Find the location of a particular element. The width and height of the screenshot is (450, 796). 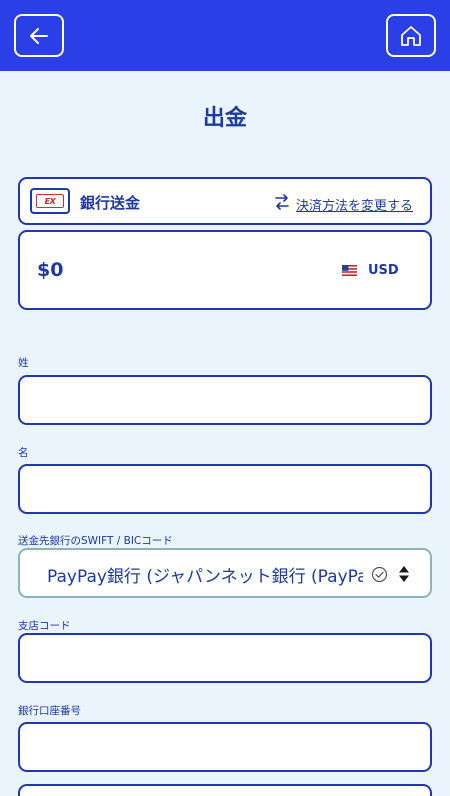

account-number-input is located at coordinates (225, 747).